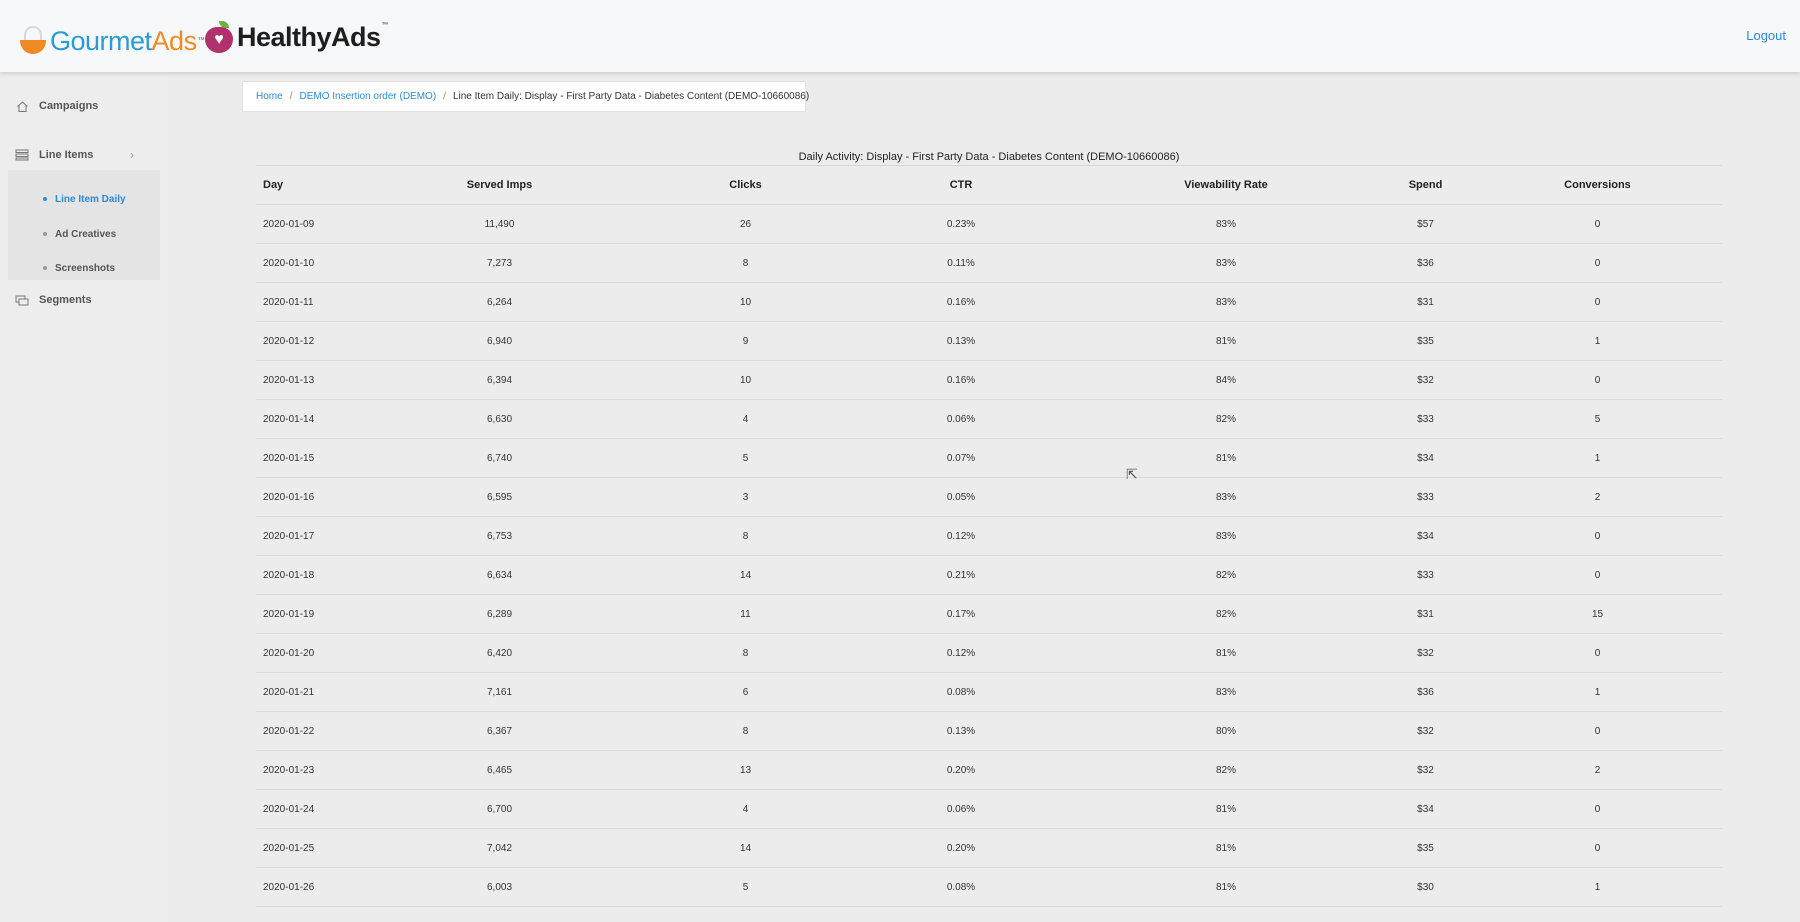 The image size is (1800, 922). Describe the element at coordinates (961, 653) in the screenshot. I see `cell-ctr: 0.12%` at that location.